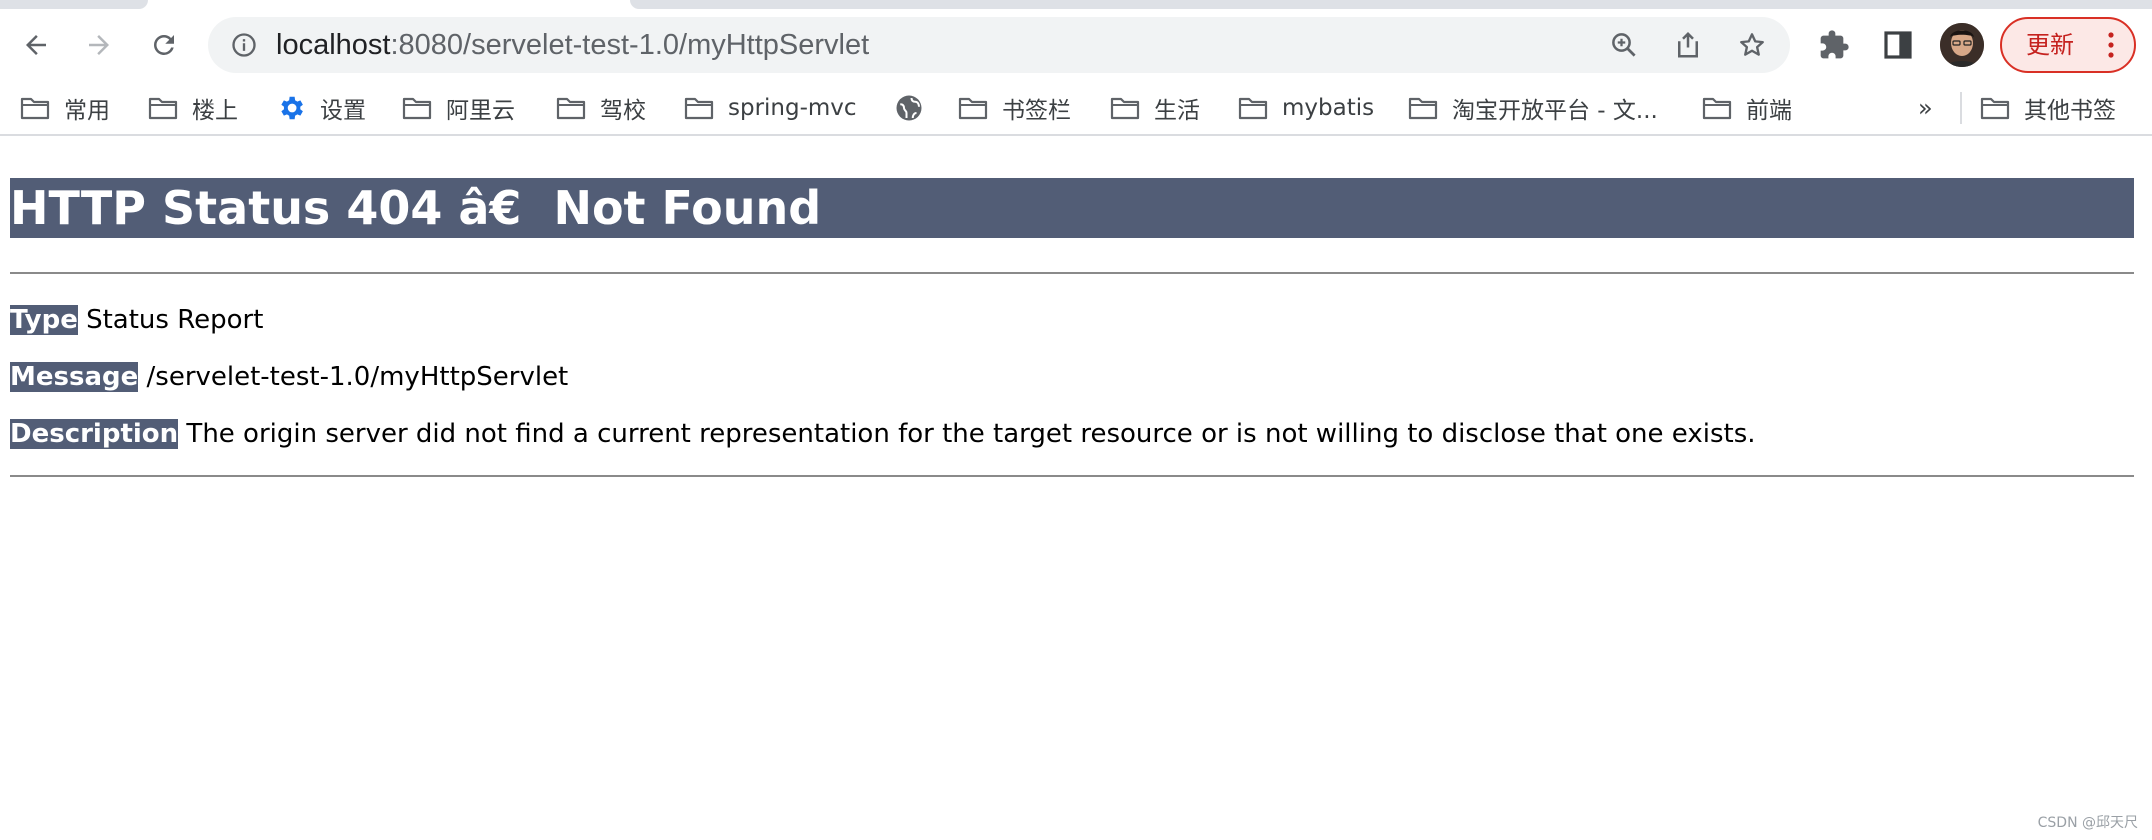 This screenshot has height=840, width=2152. Describe the element at coordinates (630, 45) in the screenshot. I see `url-path: :8080/servelet-test-1.0/myHttpServlet` at that location.